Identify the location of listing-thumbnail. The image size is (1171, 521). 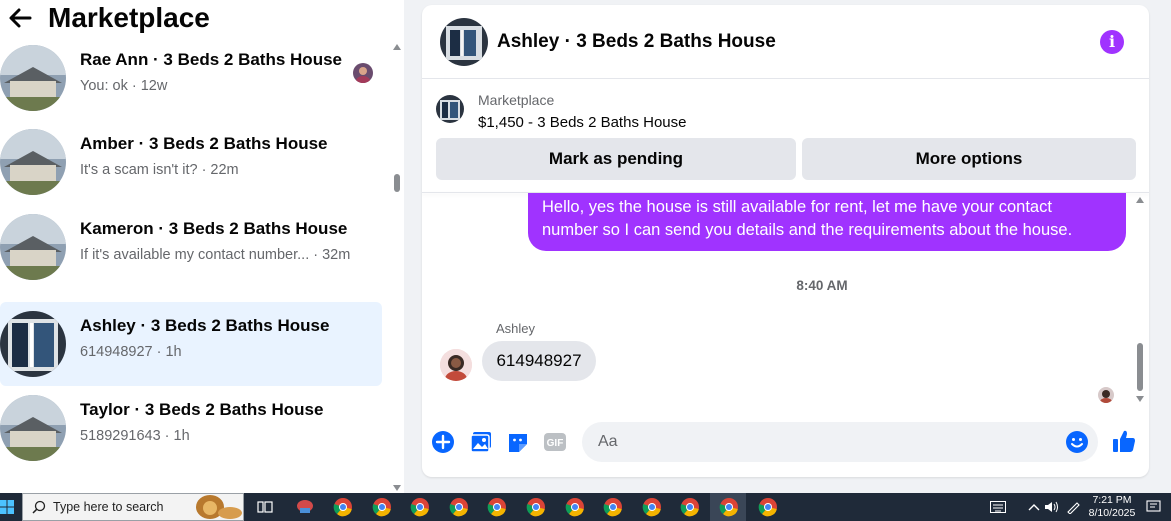
(450, 109).